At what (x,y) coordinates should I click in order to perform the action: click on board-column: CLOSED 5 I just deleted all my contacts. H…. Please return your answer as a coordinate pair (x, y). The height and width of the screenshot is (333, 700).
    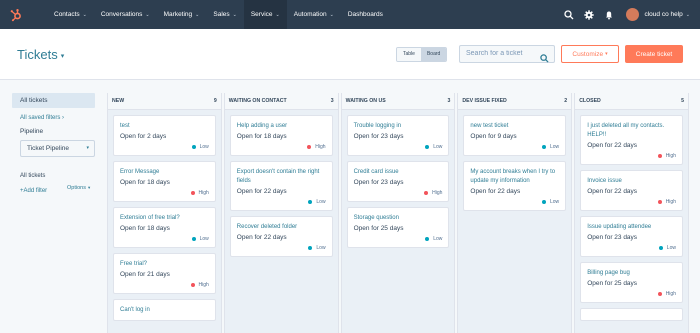
    Looking at the image, I should click on (631, 213).